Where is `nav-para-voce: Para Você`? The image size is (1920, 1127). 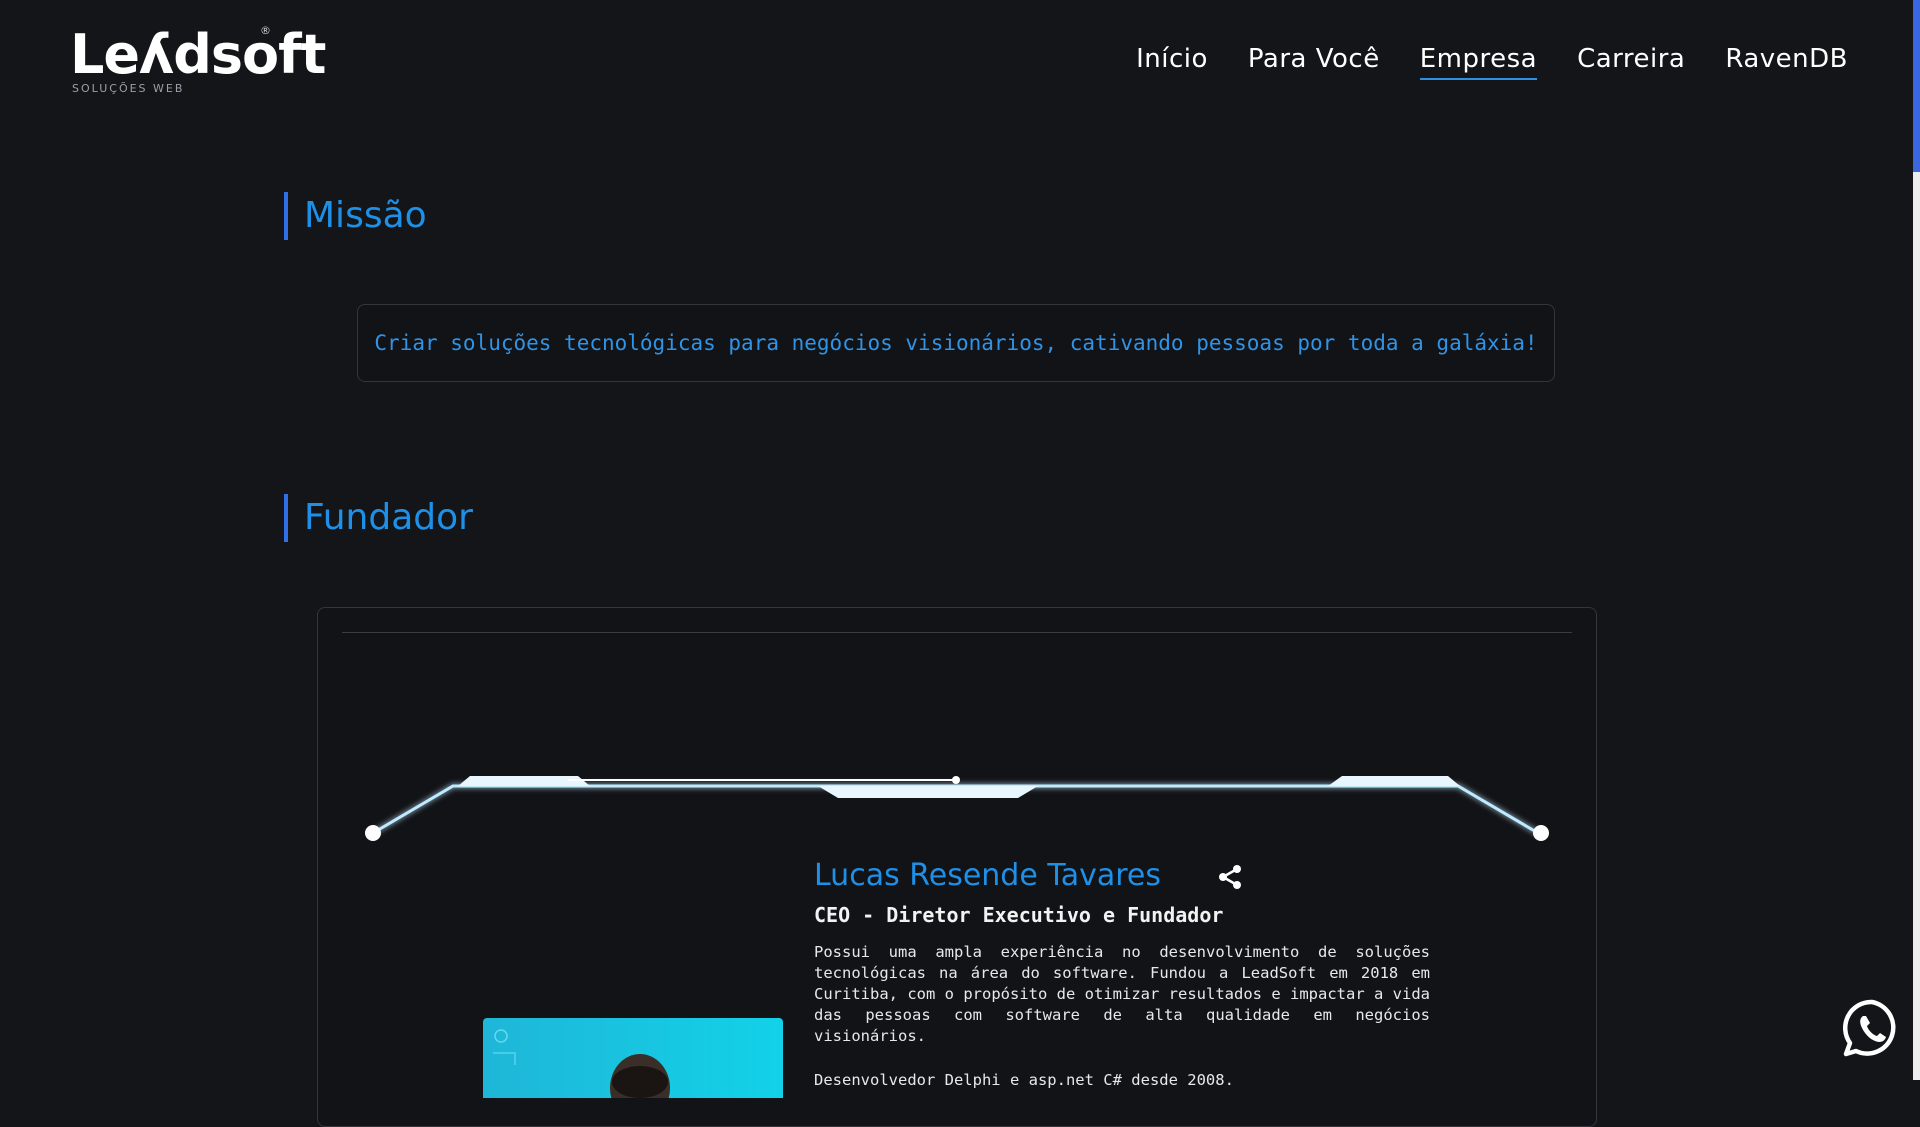 nav-para-voce: Para Você is located at coordinates (1314, 62).